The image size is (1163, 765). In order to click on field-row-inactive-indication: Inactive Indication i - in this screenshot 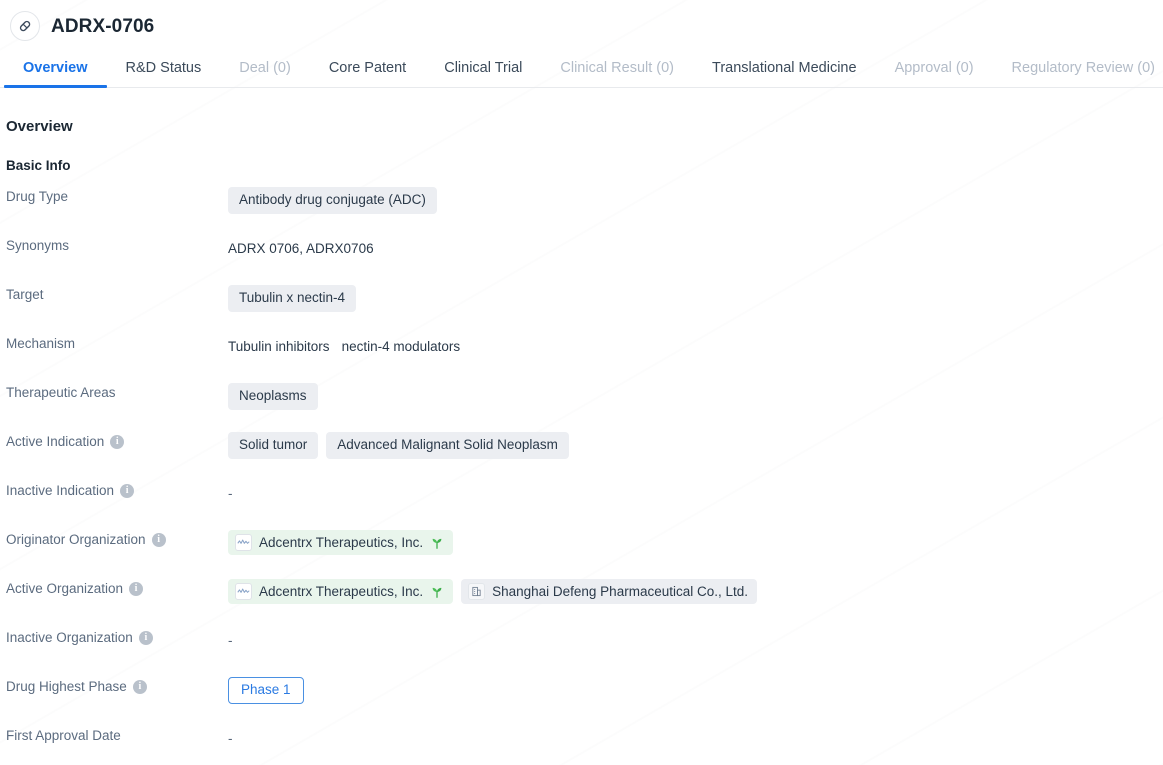, I will do `click(581, 505)`.